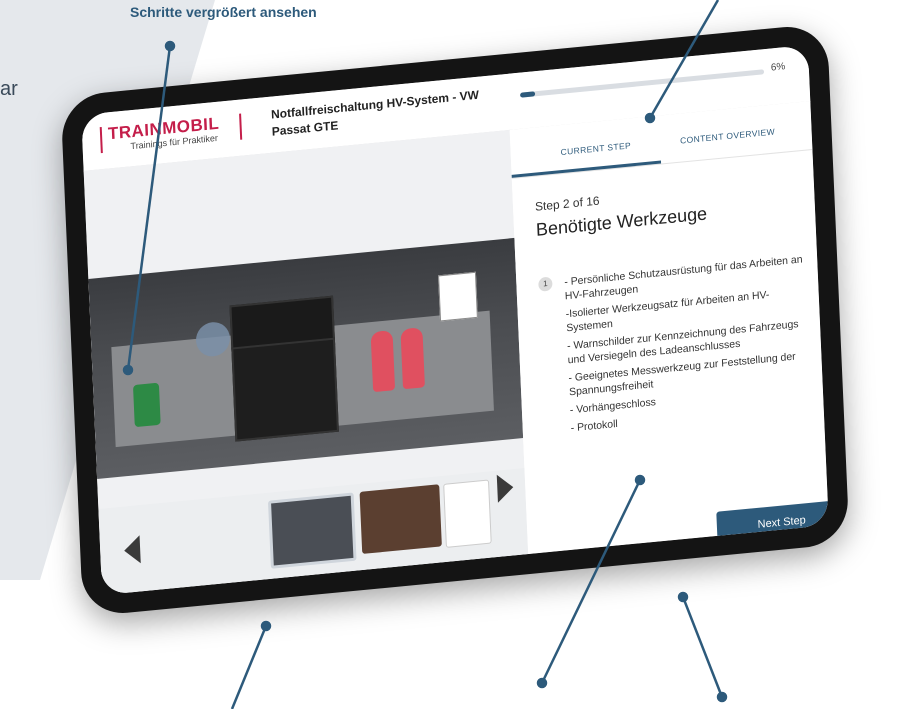 Image resolution: width=908 pixels, height=714 pixels. Describe the element at coordinates (586, 169) in the screenshot. I see `tab-active-indicator` at that location.